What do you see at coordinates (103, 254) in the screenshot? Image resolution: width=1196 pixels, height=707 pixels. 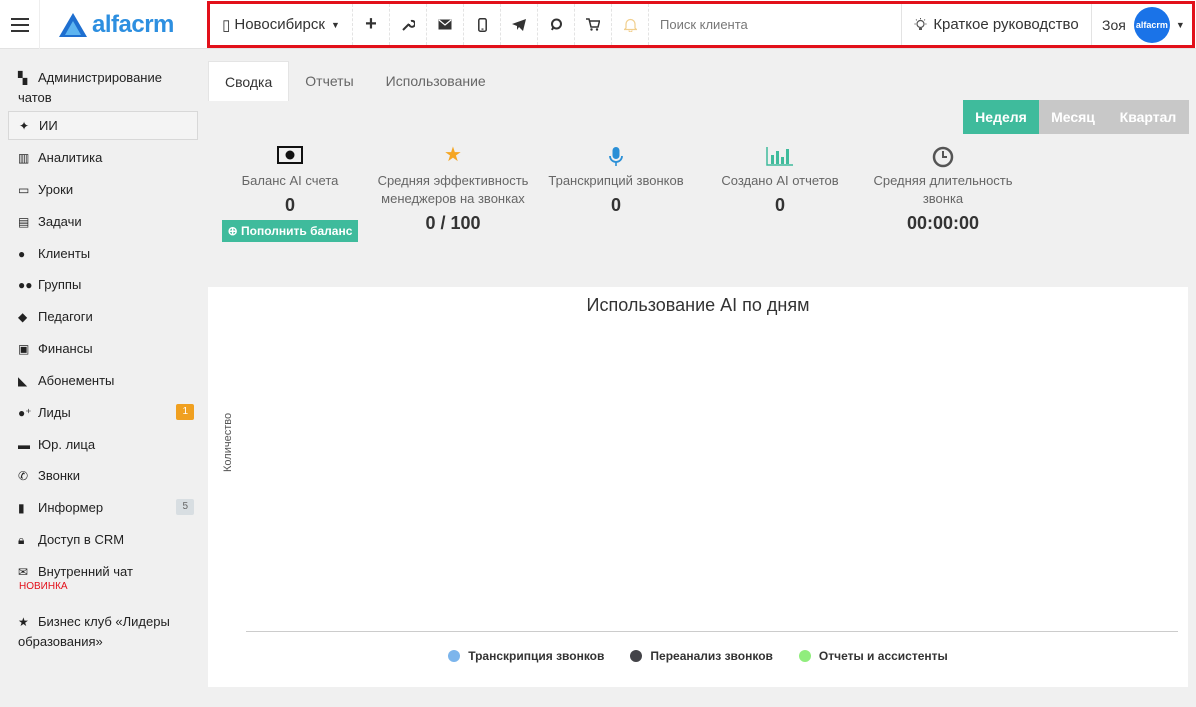 I see `sidebar-item-clients: ● Клиенты` at bounding box center [103, 254].